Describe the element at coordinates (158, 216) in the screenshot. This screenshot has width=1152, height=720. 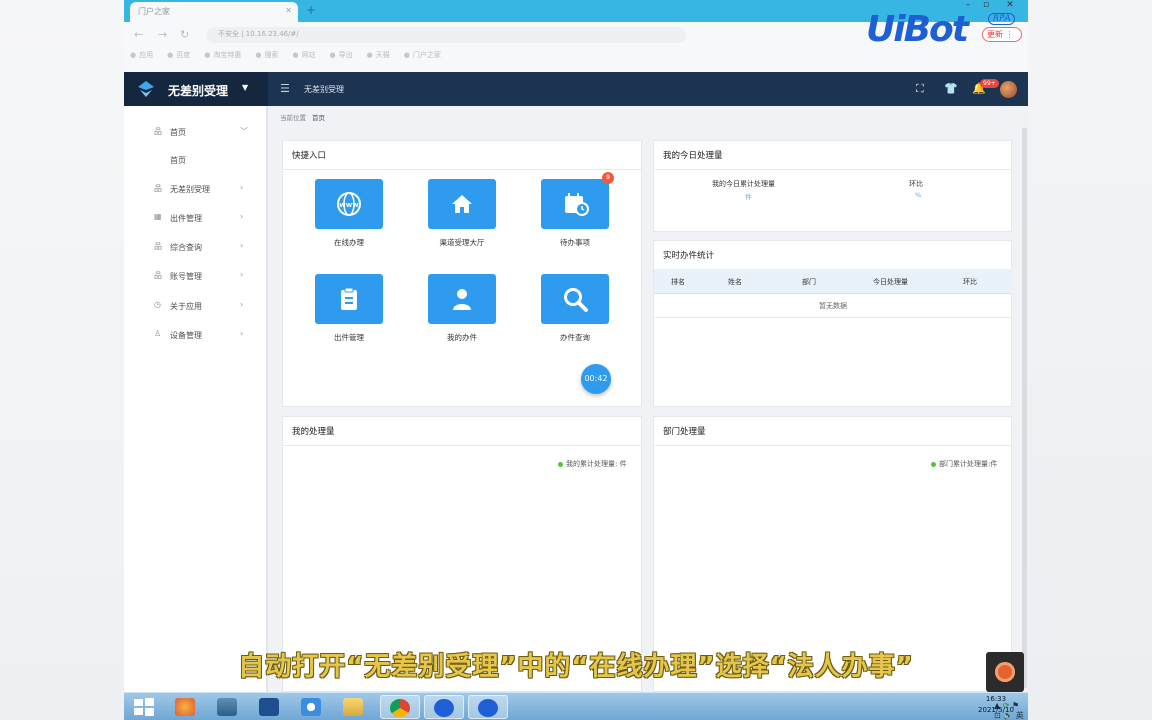
I see `grid-icon: ▦` at that location.